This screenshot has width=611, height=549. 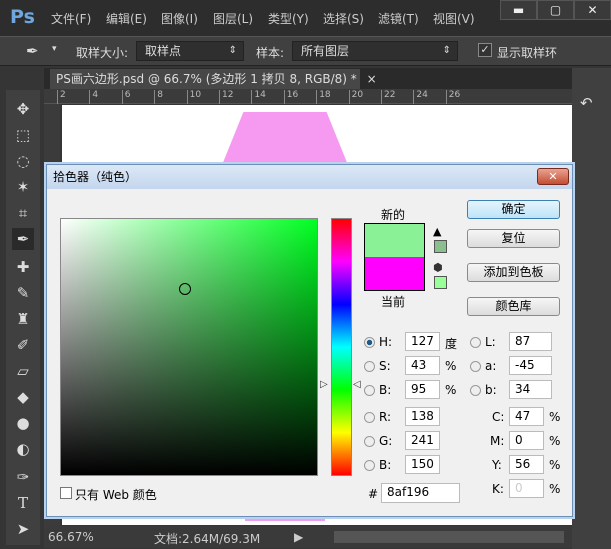 What do you see at coordinates (475, 366) in the screenshot?
I see `radio-a` at bounding box center [475, 366].